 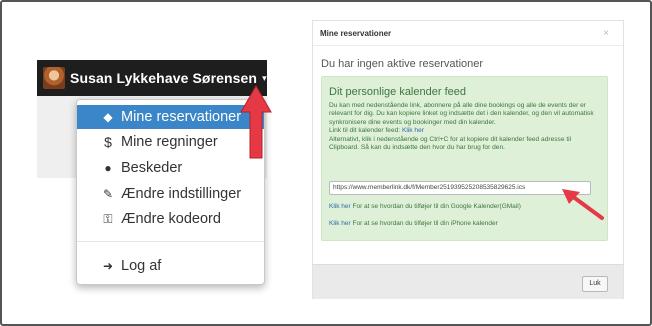 What do you see at coordinates (170, 266) in the screenshot?
I see `menu-item-log-af: ➜ Log af` at bounding box center [170, 266].